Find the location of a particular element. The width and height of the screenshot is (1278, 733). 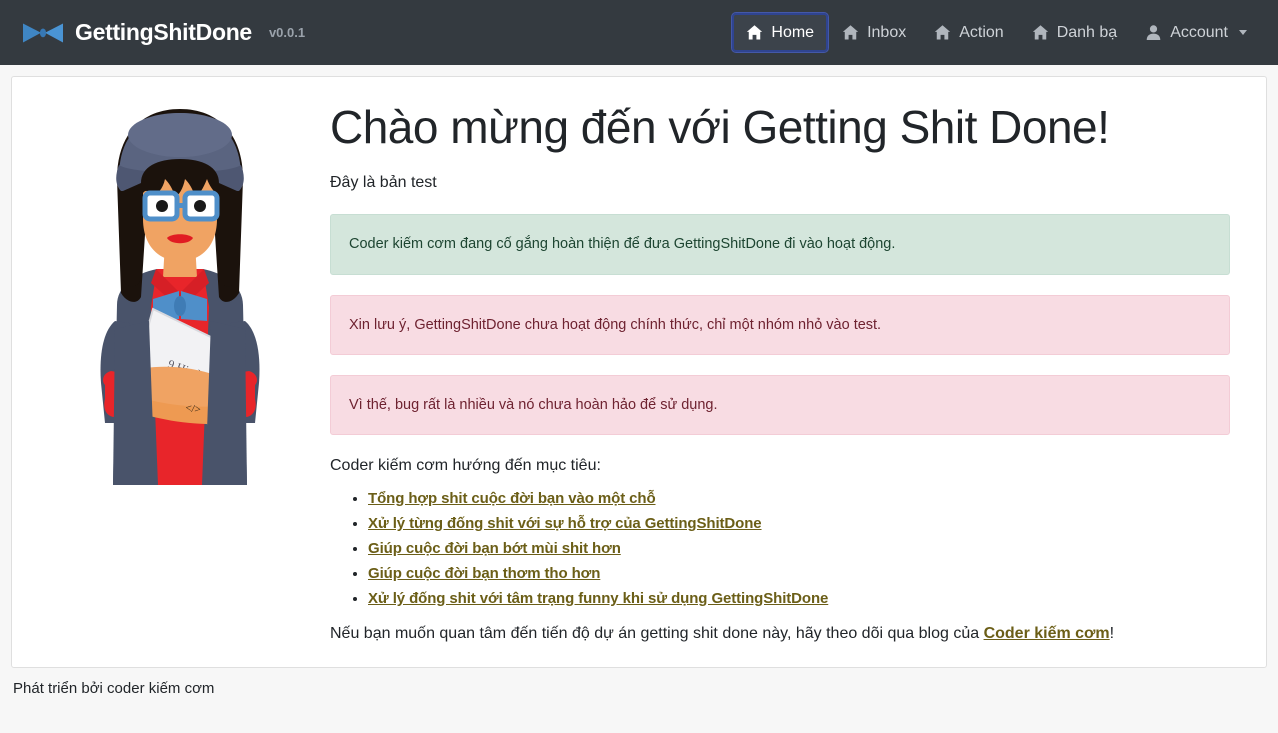

nav-label-action: Action is located at coordinates (981, 32).